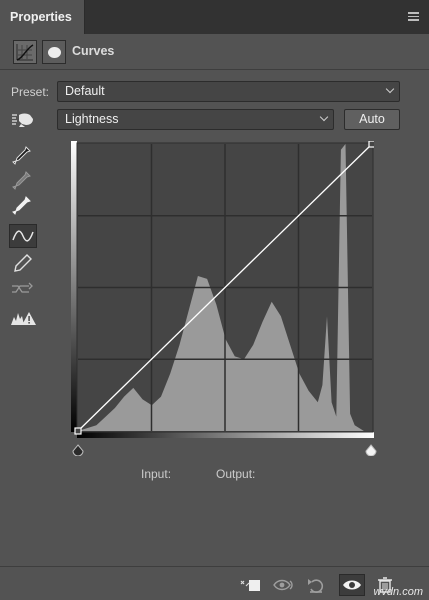 The height and width of the screenshot is (600, 429). I want to click on smooth-curve-icon, so click(23, 289).